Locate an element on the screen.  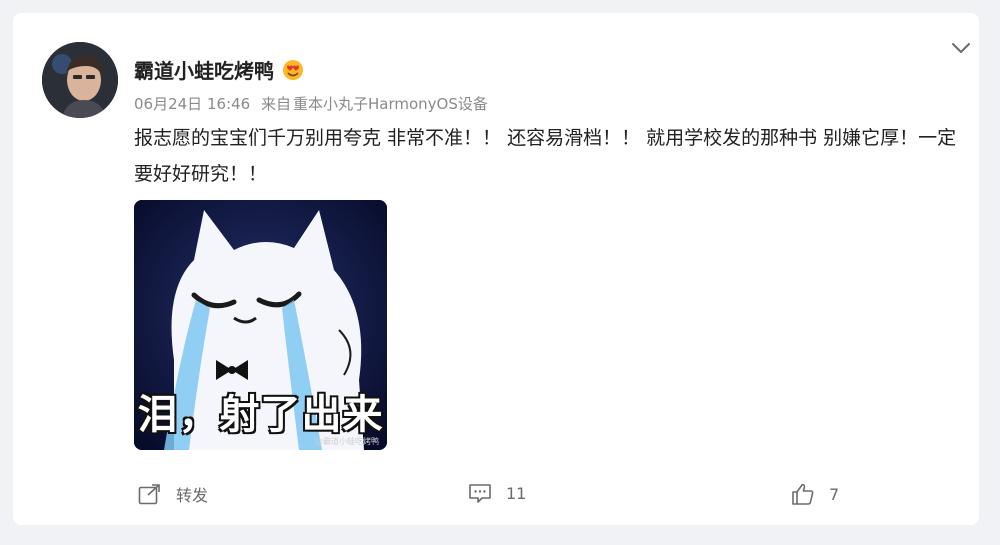
repost-button: 转发 is located at coordinates (173, 494).